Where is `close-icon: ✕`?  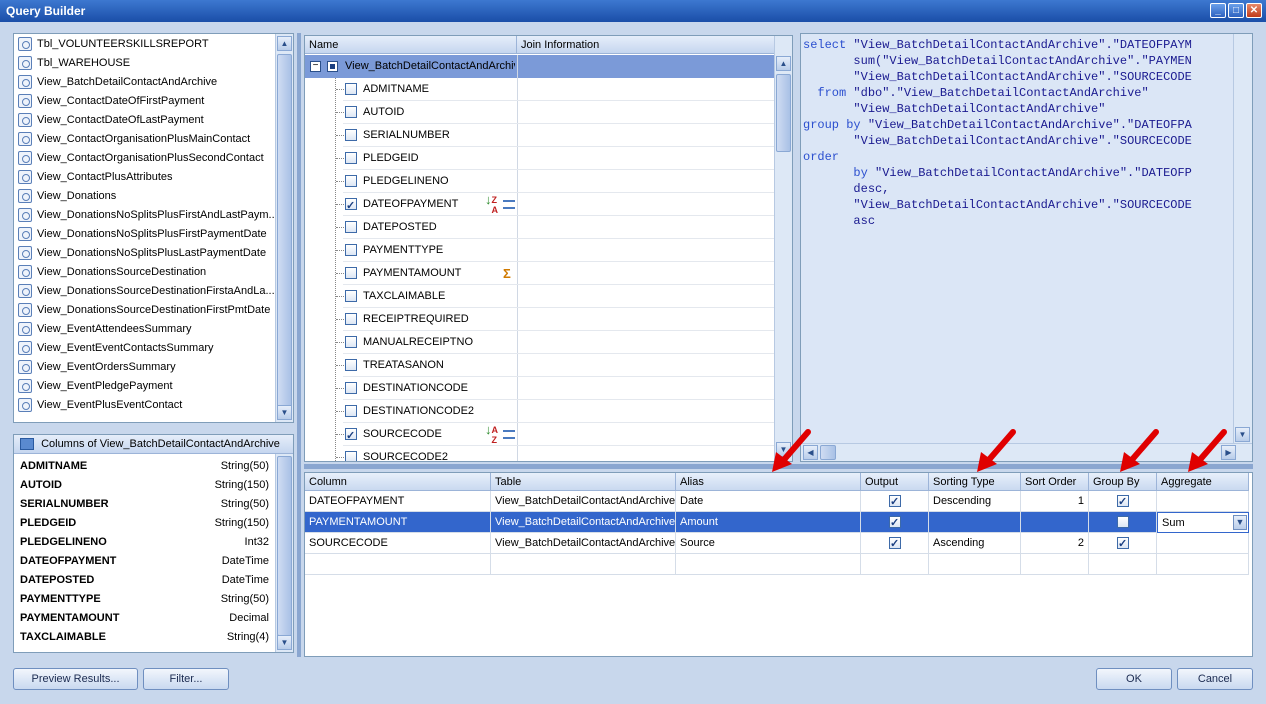
close-icon: ✕ is located at coordinates (1254, 10).